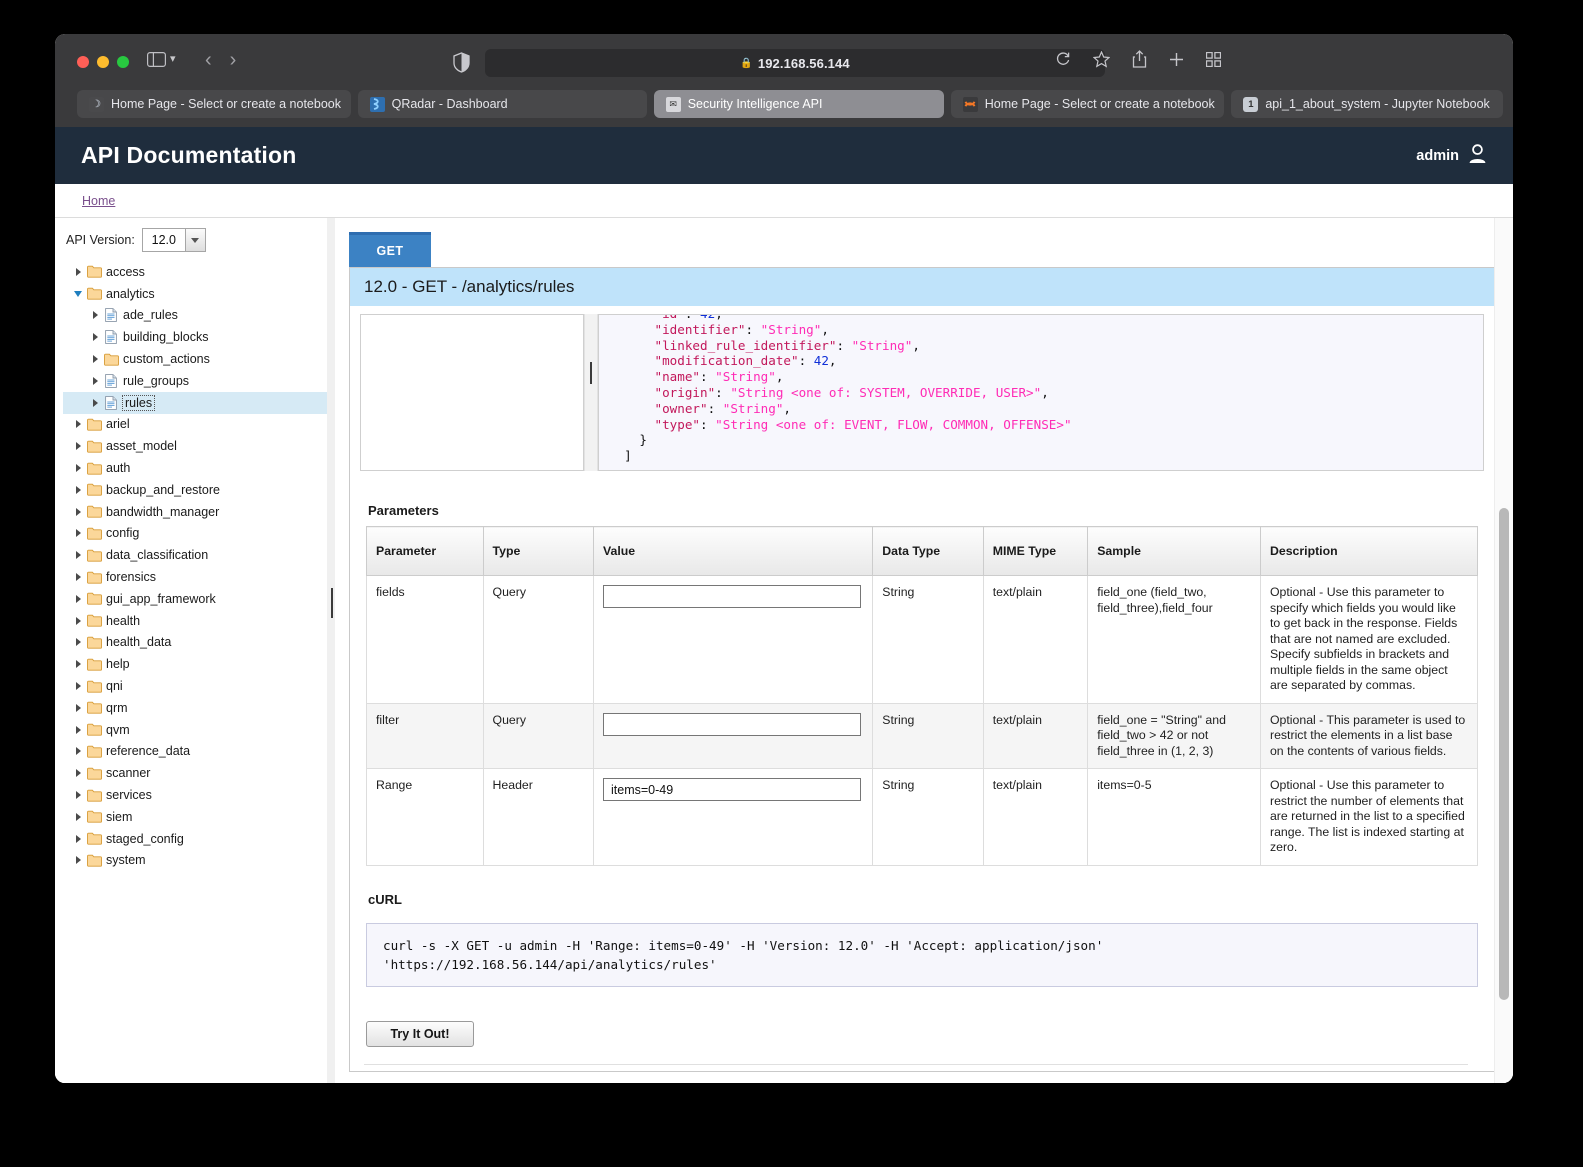  What do you see at coordinates (732, 596) in the screenshot?
I see `parameter-value-input-fields` at bounding box center [732, 596].